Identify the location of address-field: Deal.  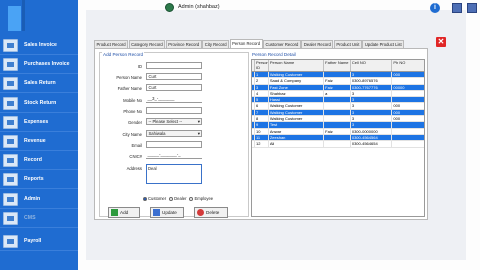
(174, 174).